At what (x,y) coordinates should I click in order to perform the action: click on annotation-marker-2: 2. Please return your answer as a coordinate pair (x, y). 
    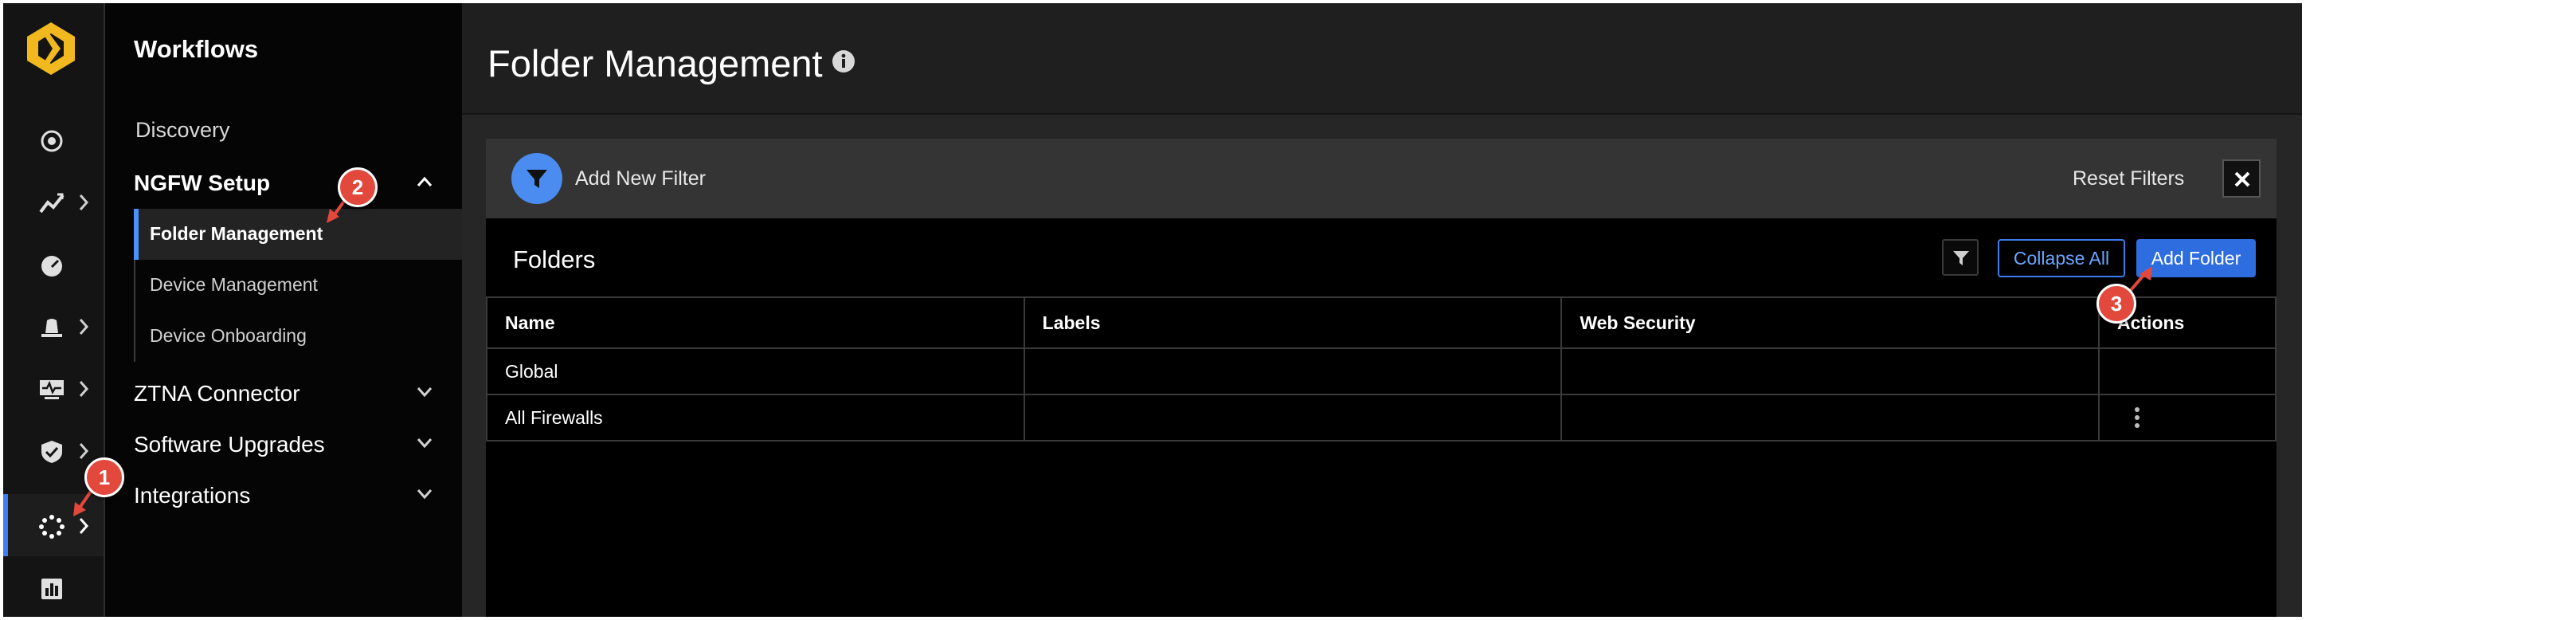
    Looking at the image, I should click on (358, 187).